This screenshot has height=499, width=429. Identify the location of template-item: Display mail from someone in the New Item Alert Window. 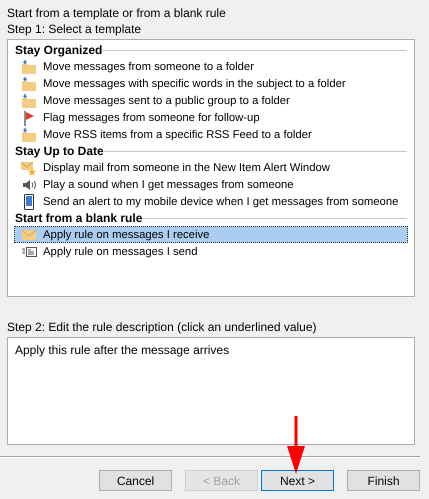
(211, 167).